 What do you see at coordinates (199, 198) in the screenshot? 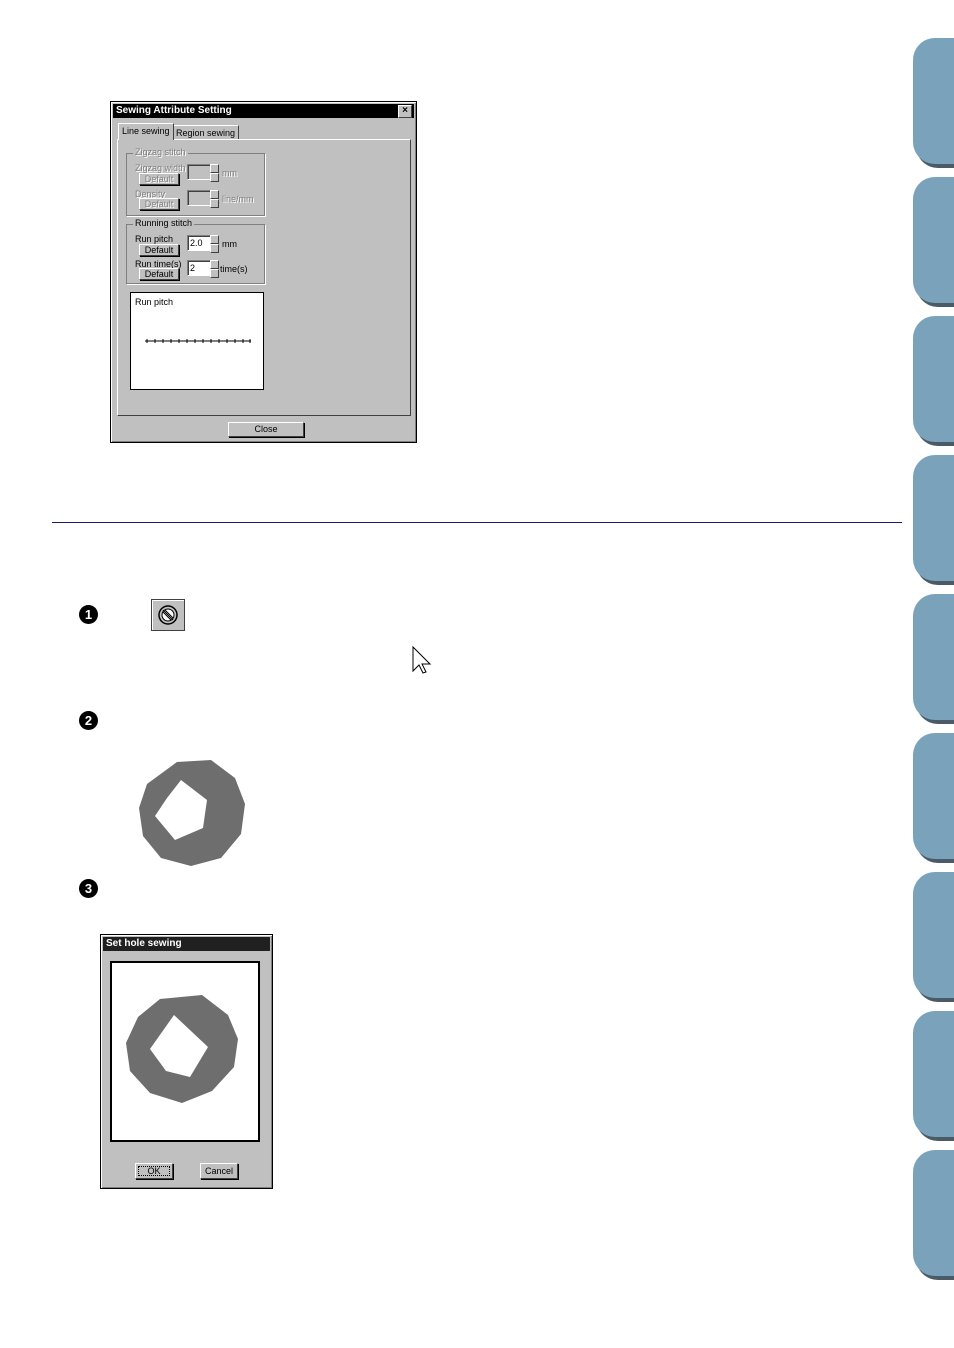
I see `density-field` at bounding box center [199, 198].